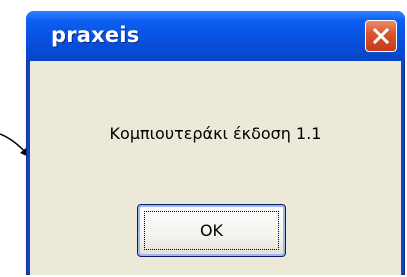 The height and width of the screenshot is (277, 407). I want to click on close-button, so click(381, 36).